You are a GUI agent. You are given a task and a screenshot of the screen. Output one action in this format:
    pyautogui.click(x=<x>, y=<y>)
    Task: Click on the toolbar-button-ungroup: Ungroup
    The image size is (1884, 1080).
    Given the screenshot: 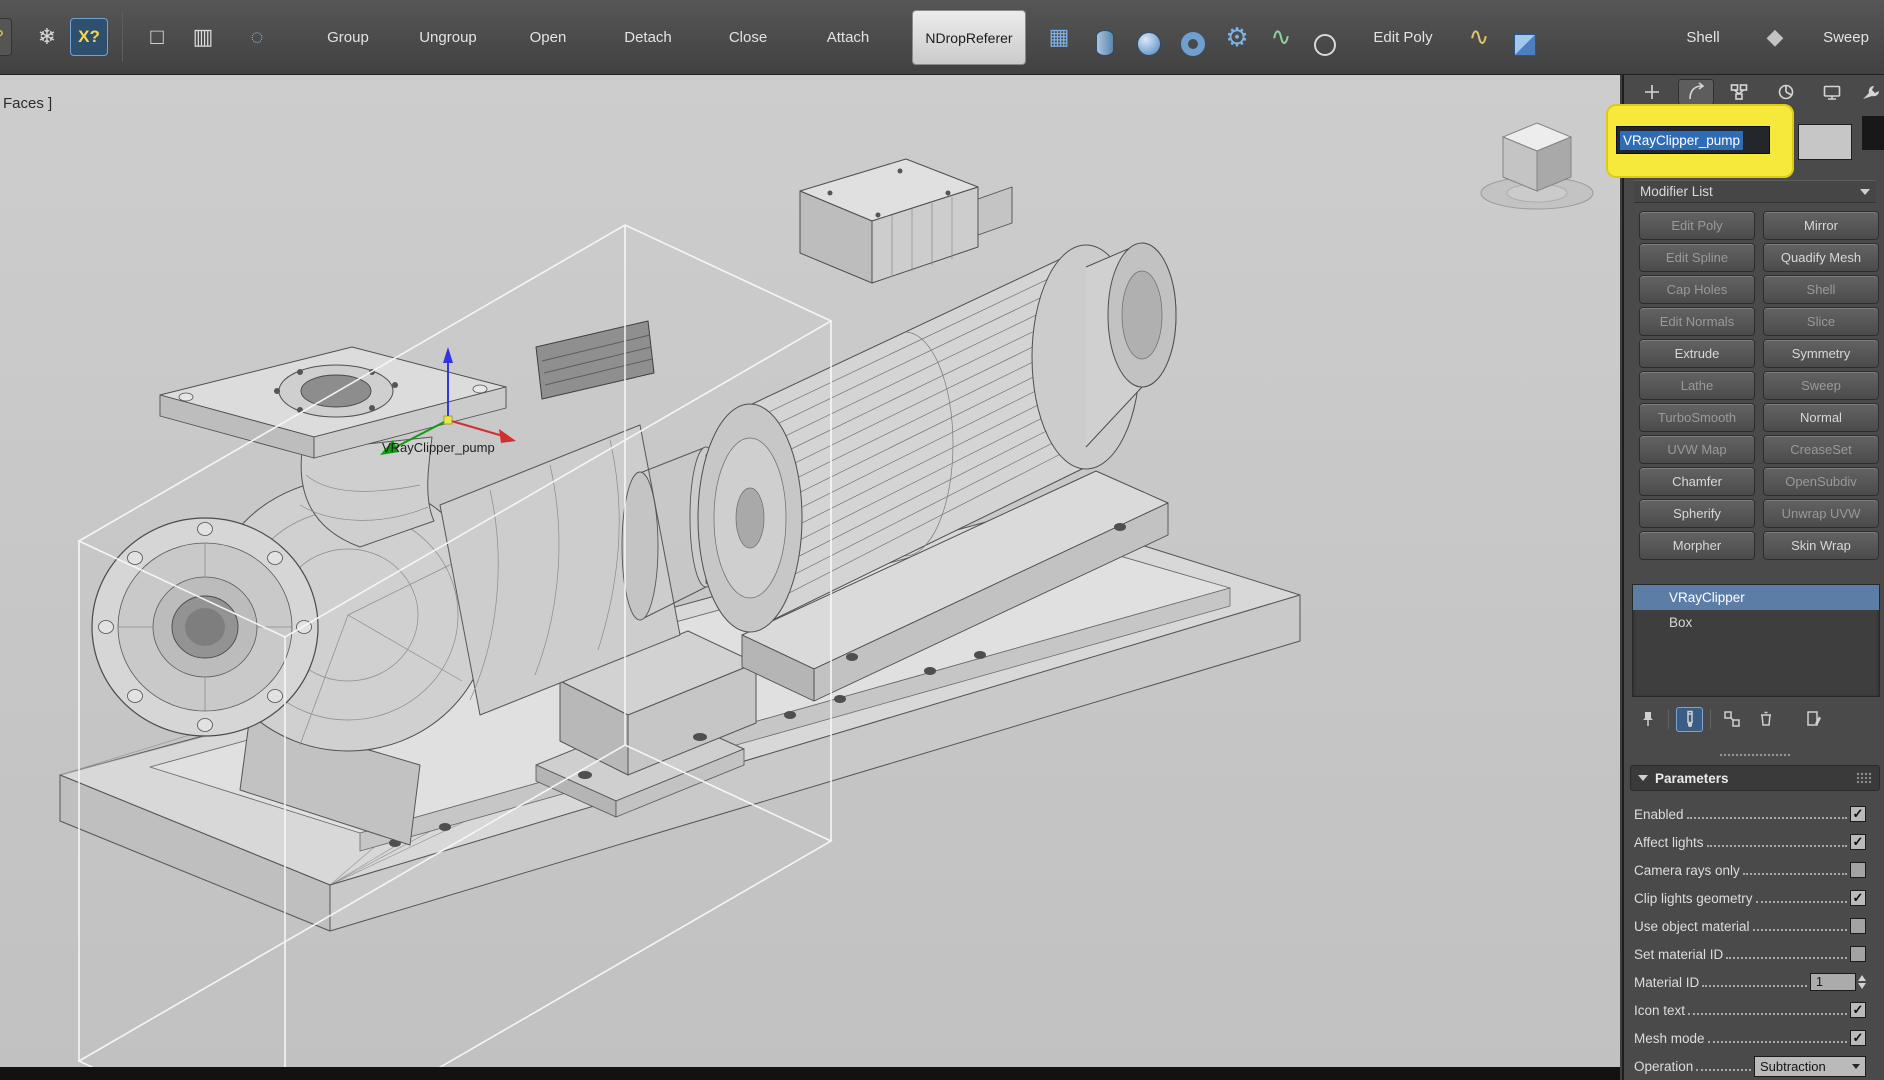 What is the action you would take?
    pyautogui.click(x=448, y=37)
    